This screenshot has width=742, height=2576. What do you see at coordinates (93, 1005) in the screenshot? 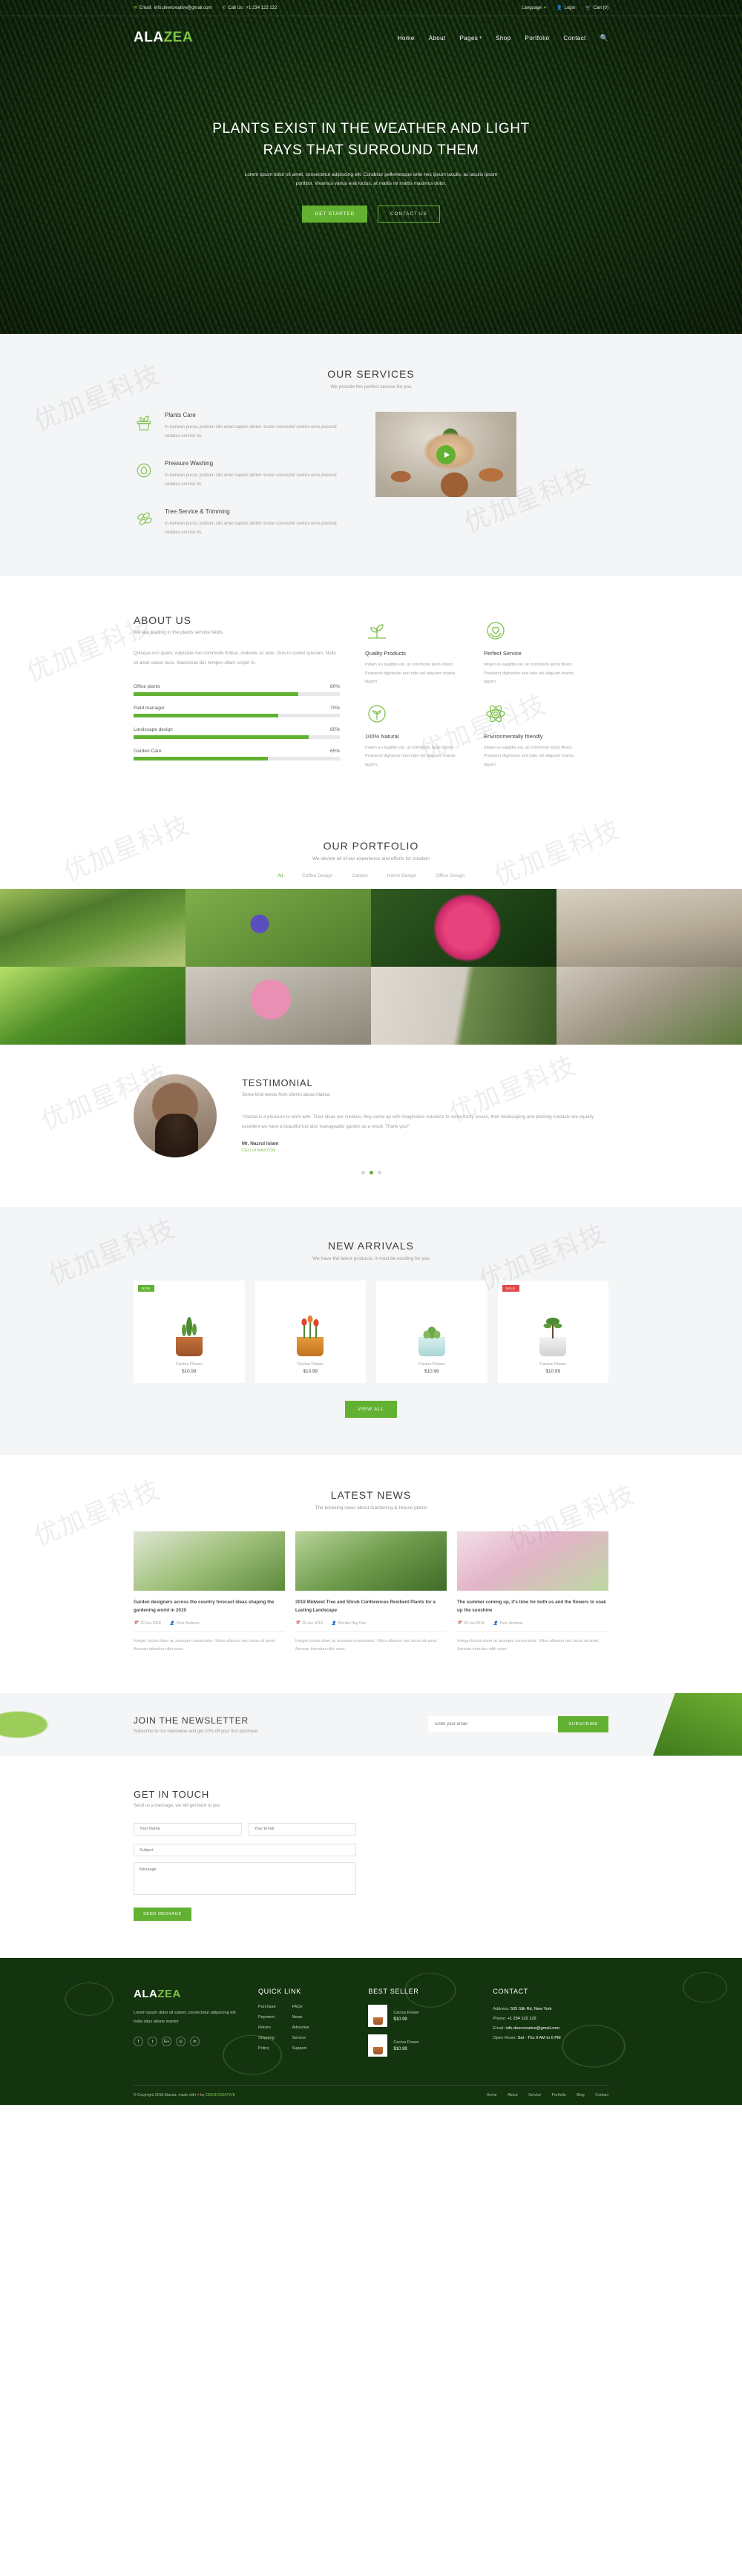
I see `portfolio-item-green-fern` at bounding box center [93, 1005].